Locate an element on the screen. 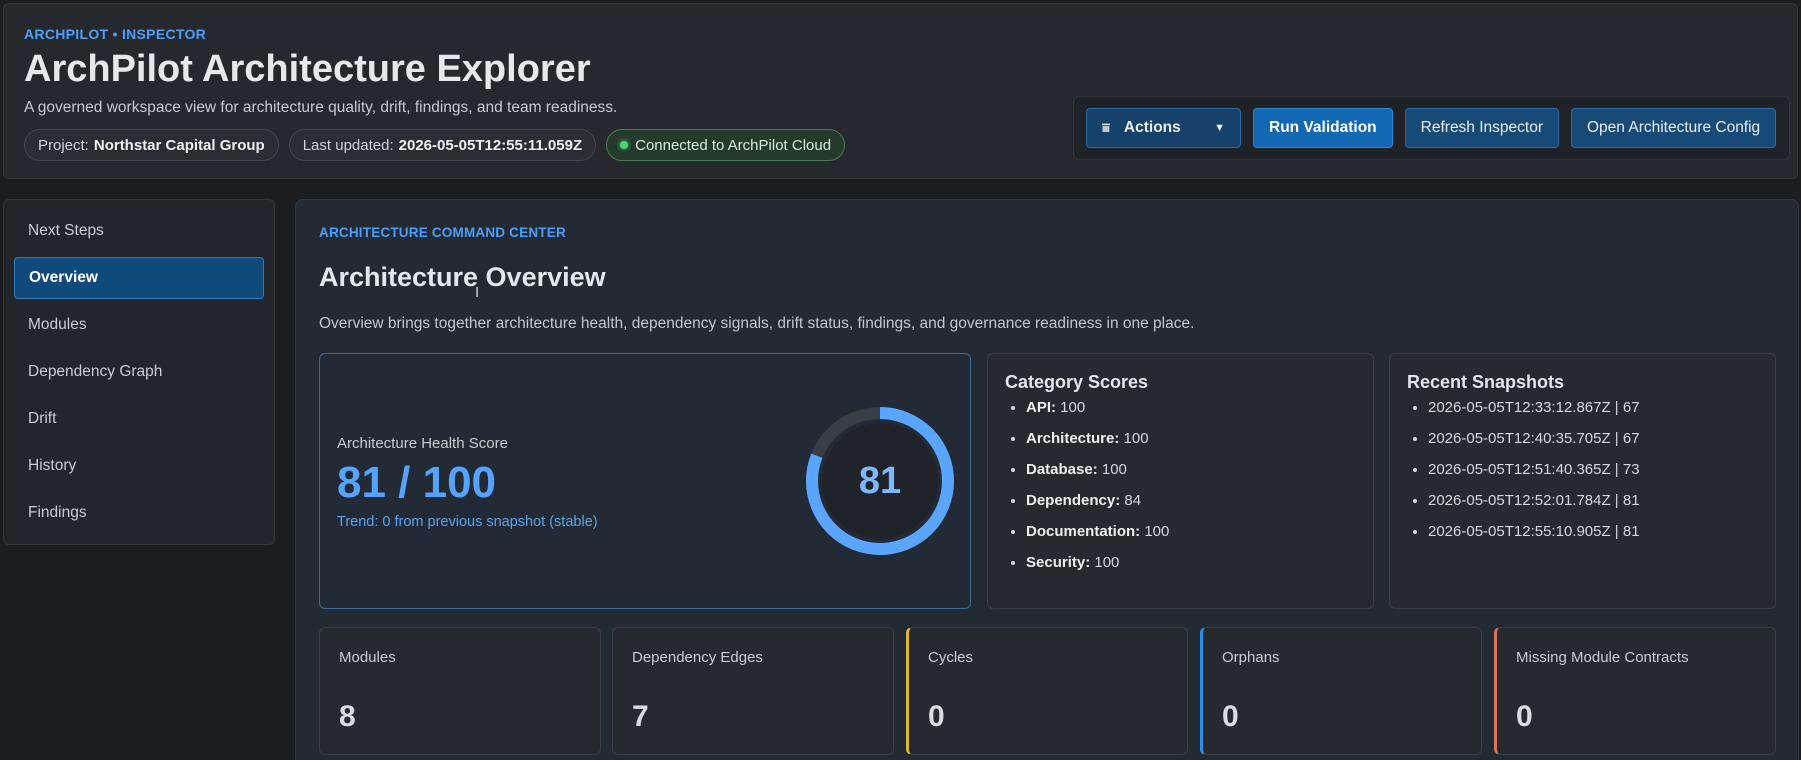 Image resolution: width=1801 pixels, height=760 pixels. sidebar-item-dependency-graph: Dependency Graph is located at coordinates (139, 372).